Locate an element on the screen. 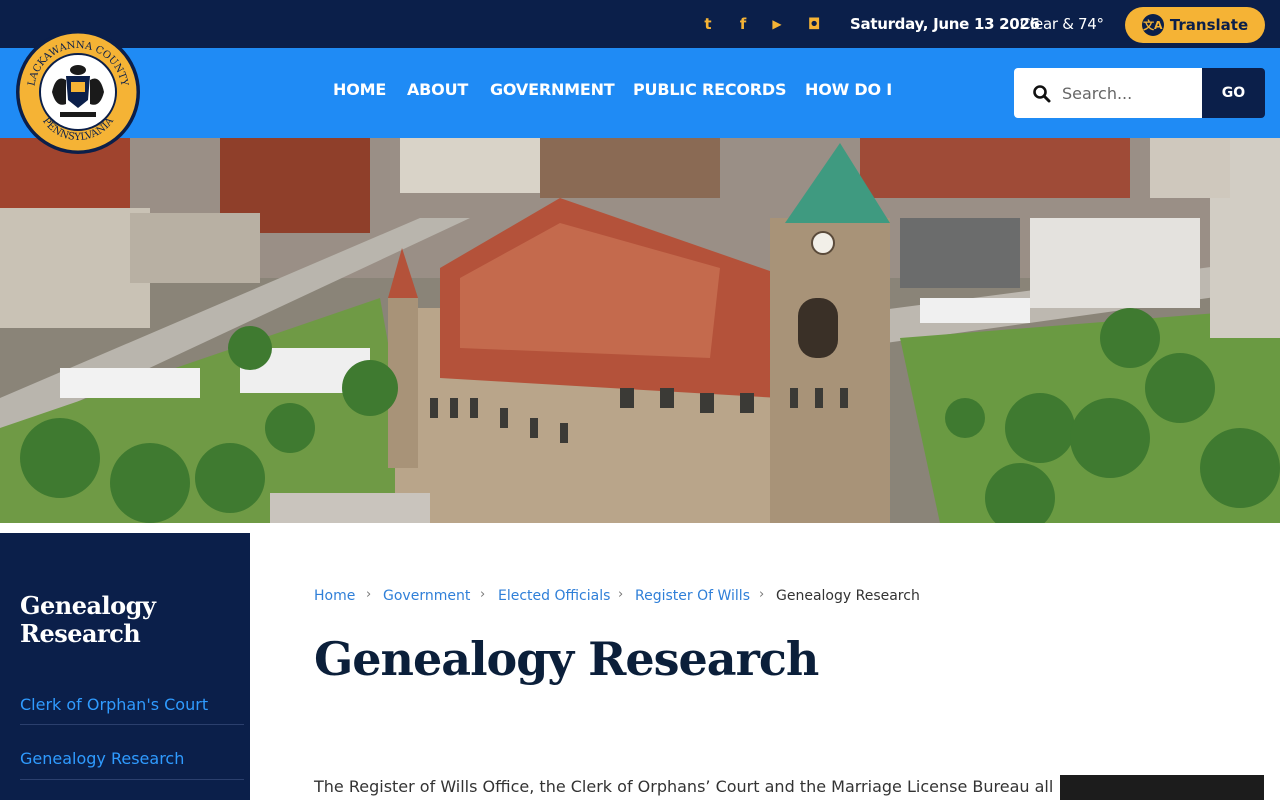 The image size is (1280, 800). breadcrumb-current: Genealogy Research is located at coordinates (848, 596).